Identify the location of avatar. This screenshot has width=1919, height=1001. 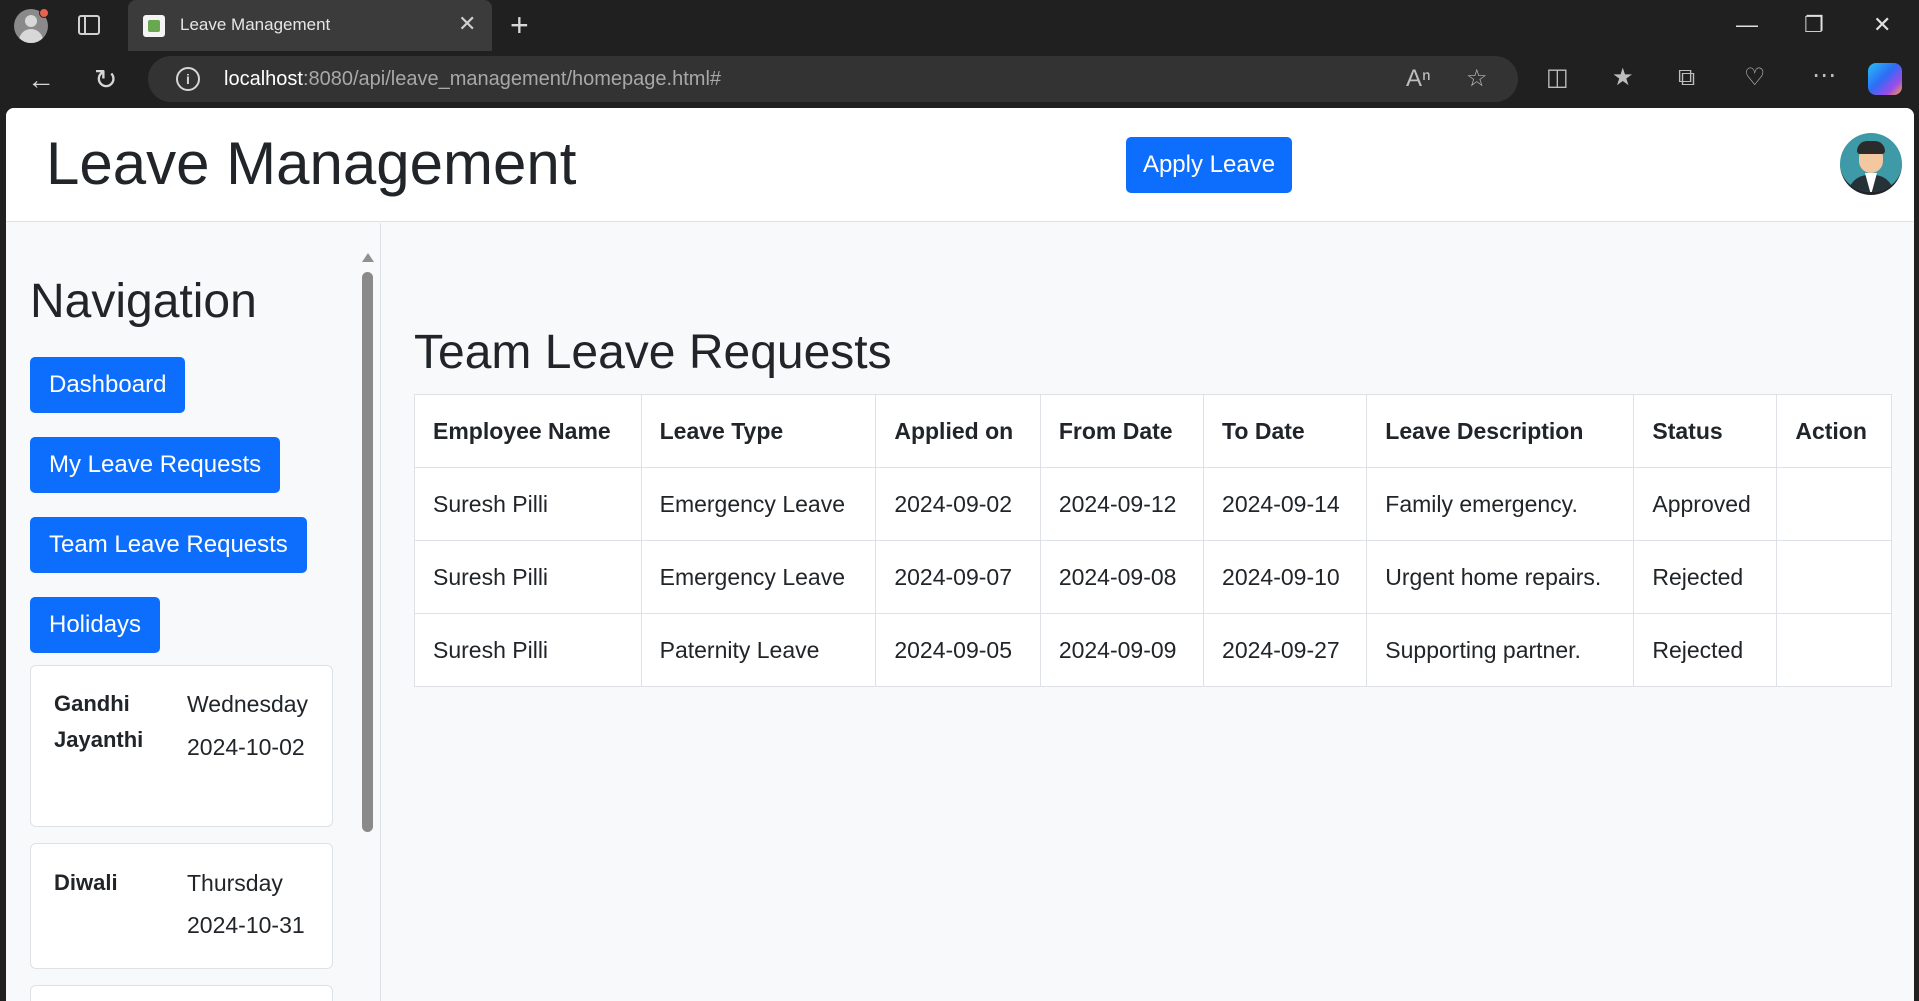
(1871, 164).